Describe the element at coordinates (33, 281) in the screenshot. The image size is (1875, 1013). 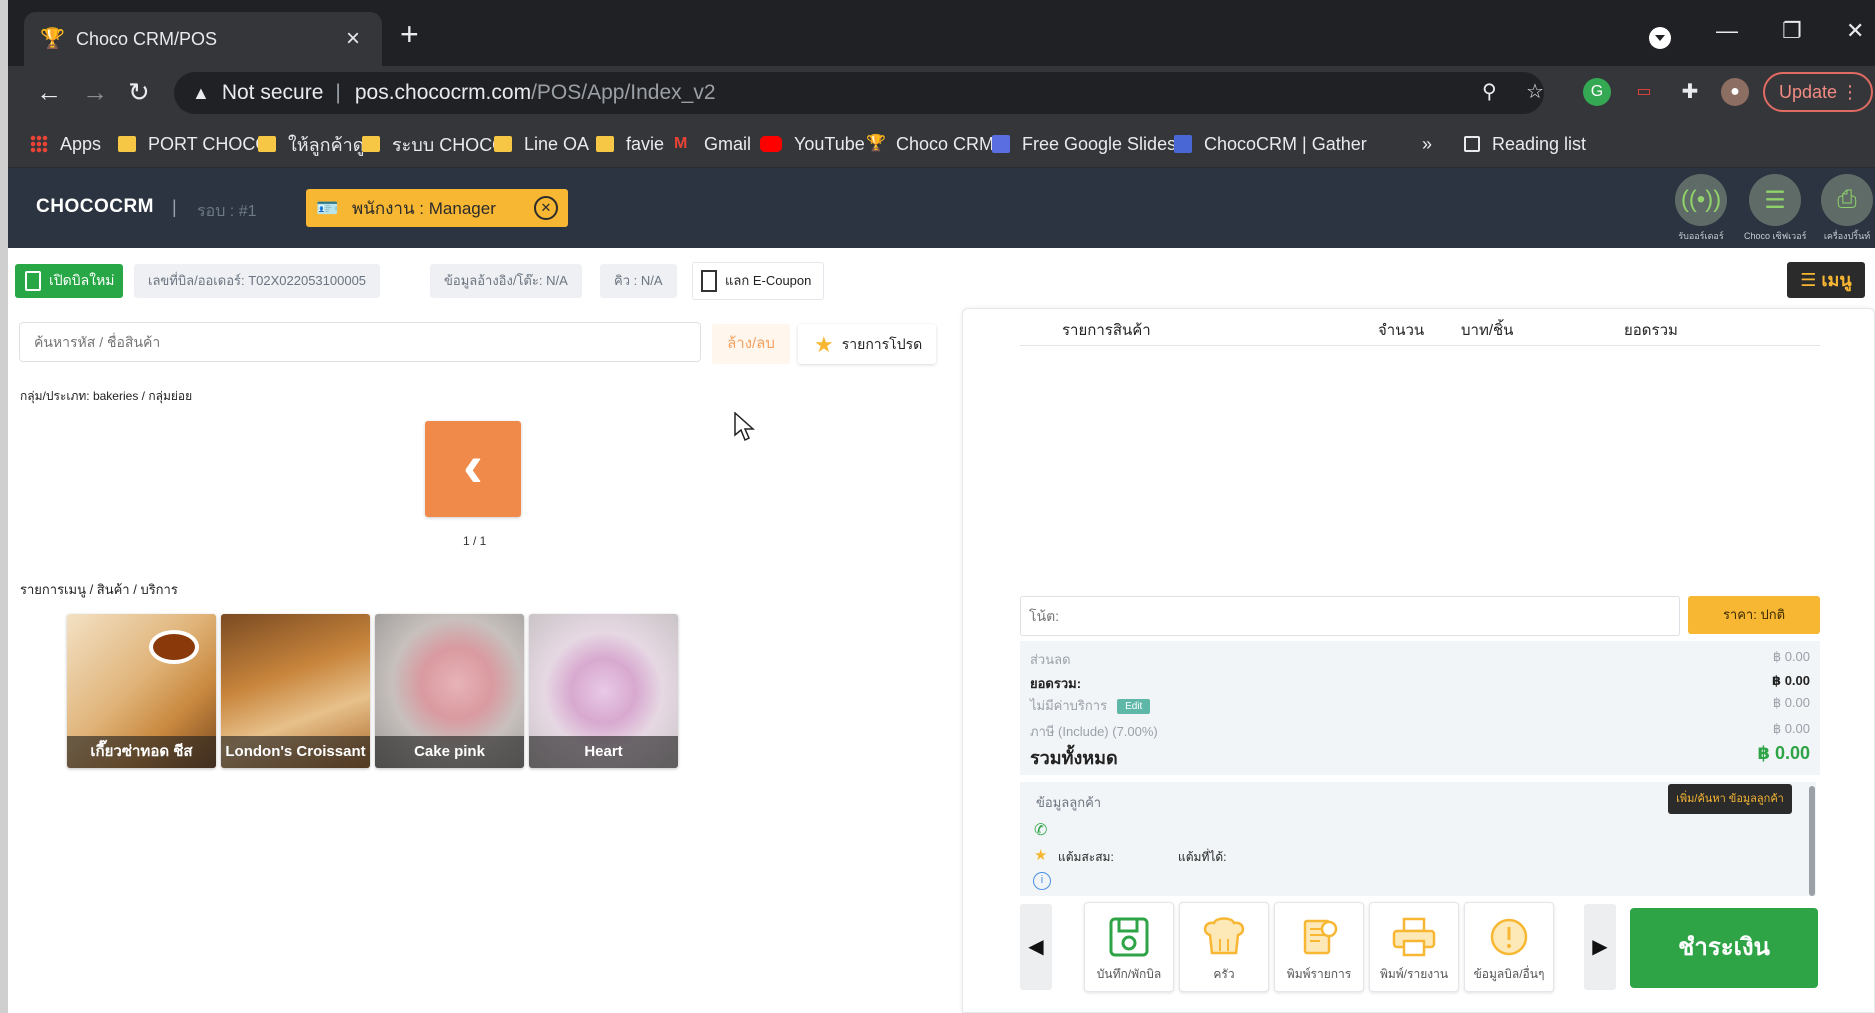
I see `document-icon` at that location.